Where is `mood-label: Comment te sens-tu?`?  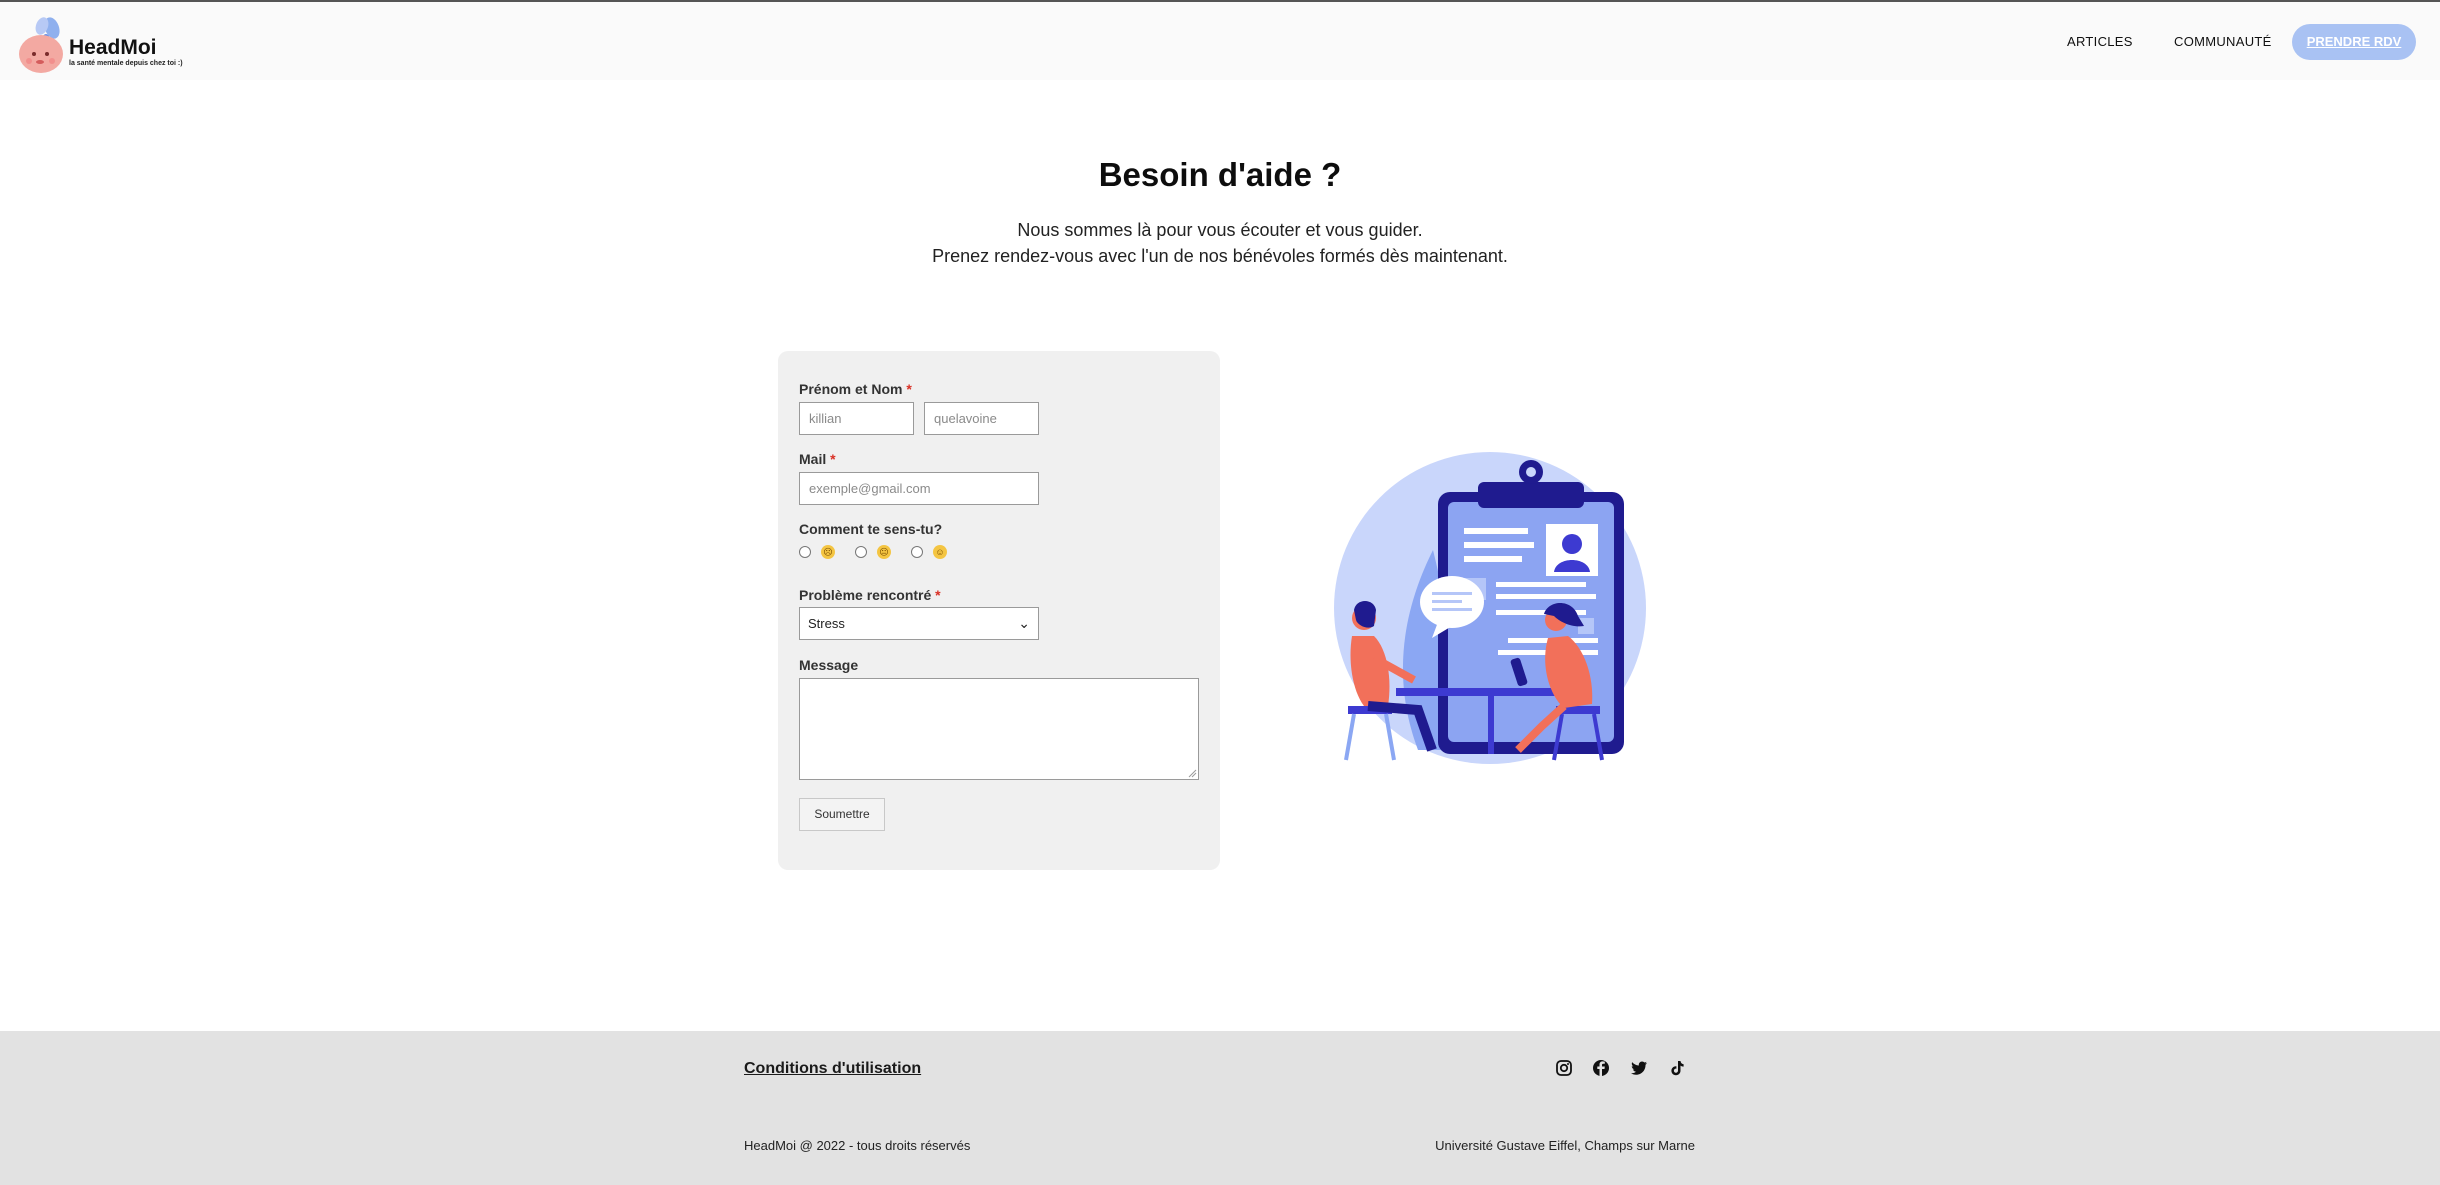
mood-label: Comment te sens-tu? is located at coordinates (871, 529).